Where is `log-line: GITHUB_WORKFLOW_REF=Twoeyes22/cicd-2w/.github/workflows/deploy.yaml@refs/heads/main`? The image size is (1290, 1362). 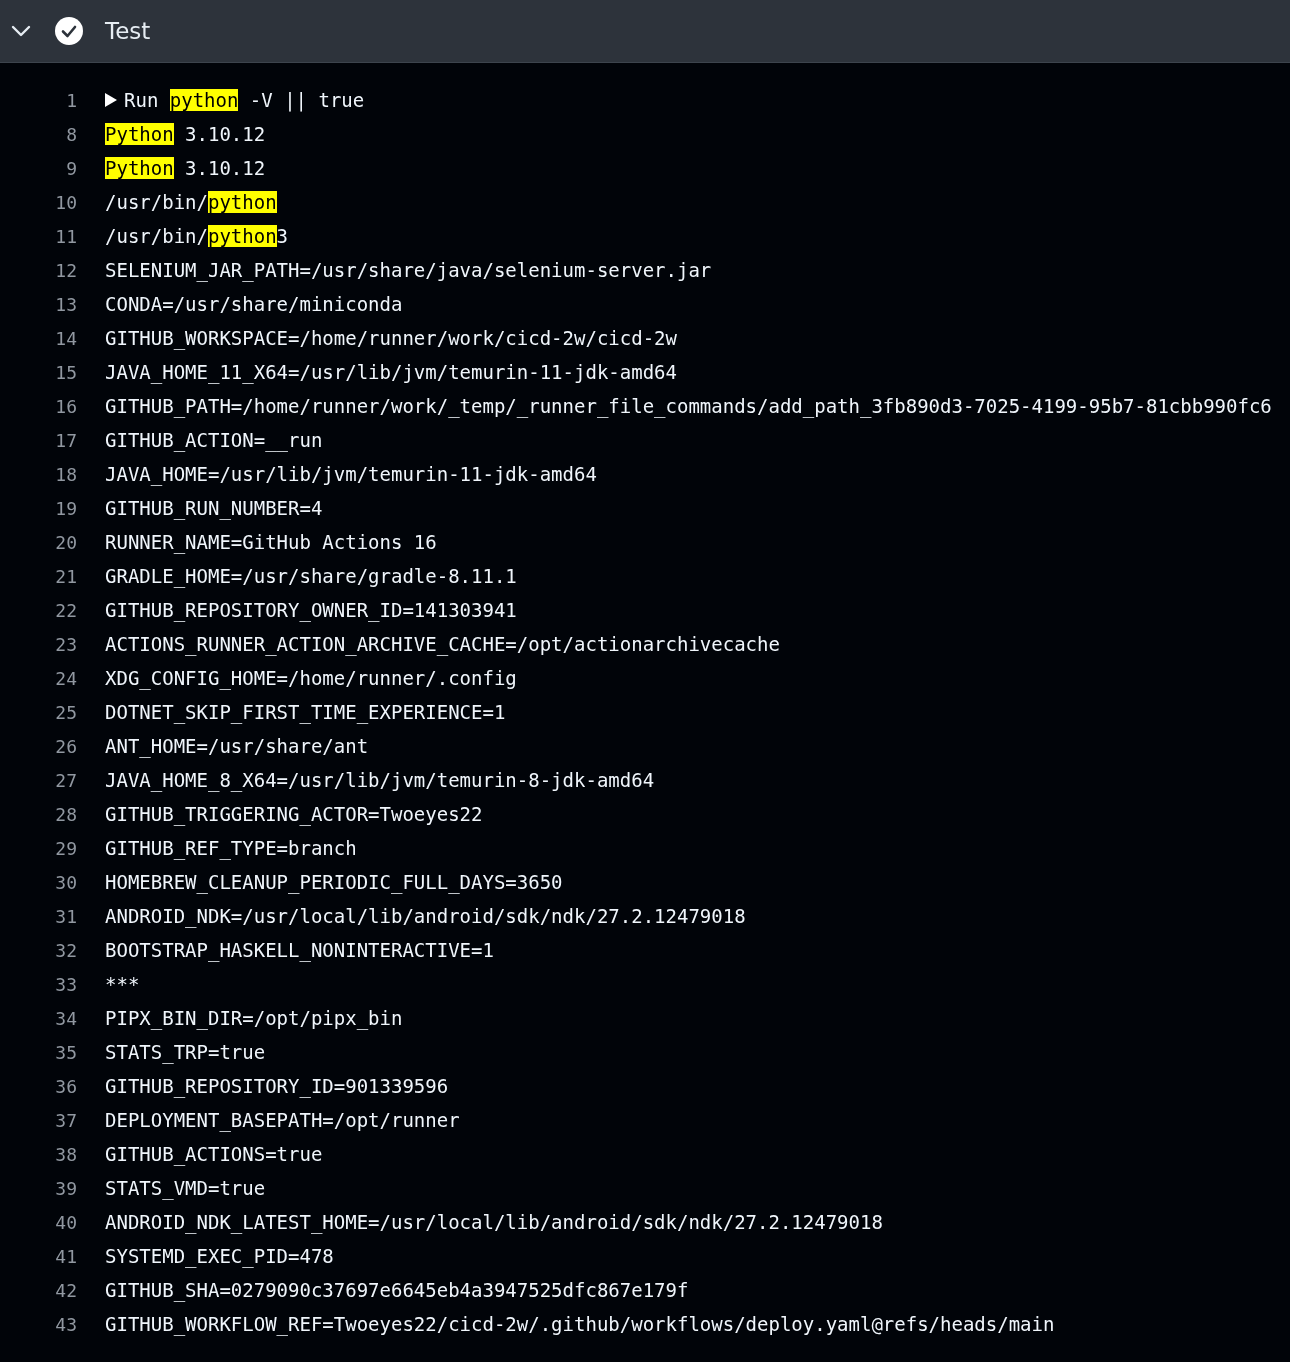 log-line: GITHUB_WORKFLOW_REF=Twoeyes22/cicd-2w/.github/workflows/deploy.yaml@refs/heads/main is located at coordinates (580, 1324).